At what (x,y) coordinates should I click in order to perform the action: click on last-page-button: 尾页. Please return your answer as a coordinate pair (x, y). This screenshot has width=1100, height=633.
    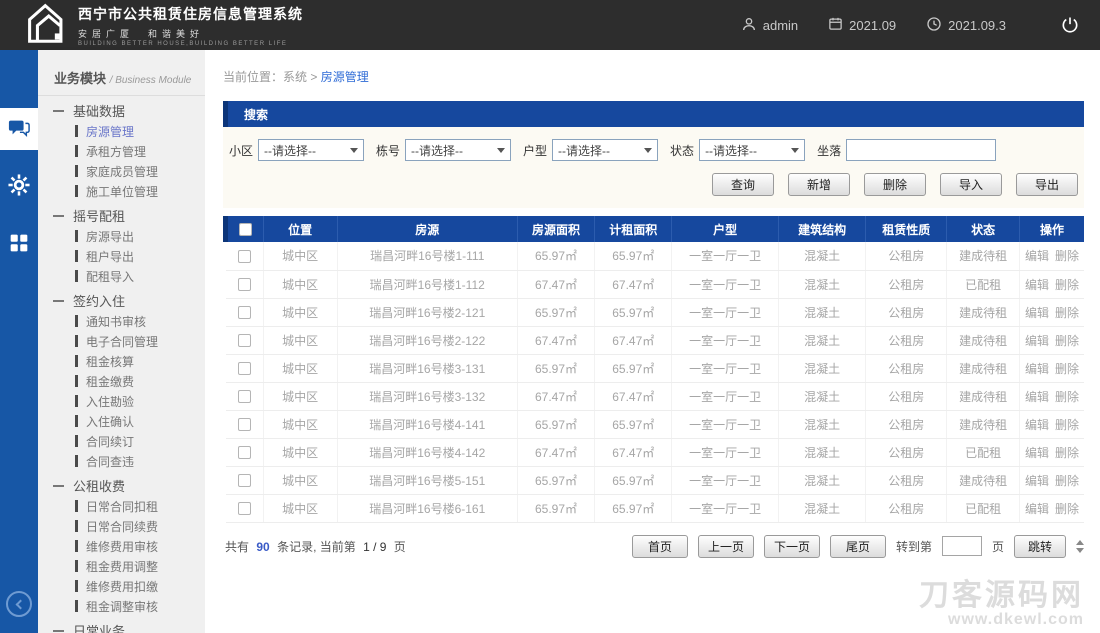
    Looking at the image, I should click on (857, 546).